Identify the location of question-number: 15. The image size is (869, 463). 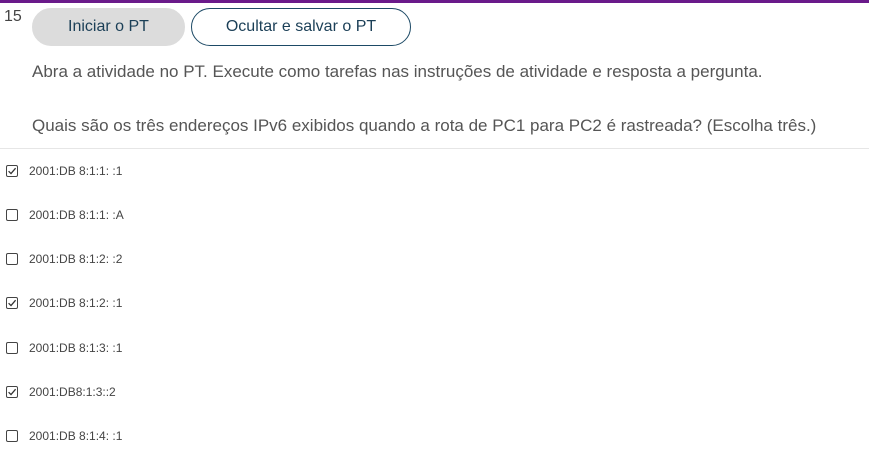
(13, 16).